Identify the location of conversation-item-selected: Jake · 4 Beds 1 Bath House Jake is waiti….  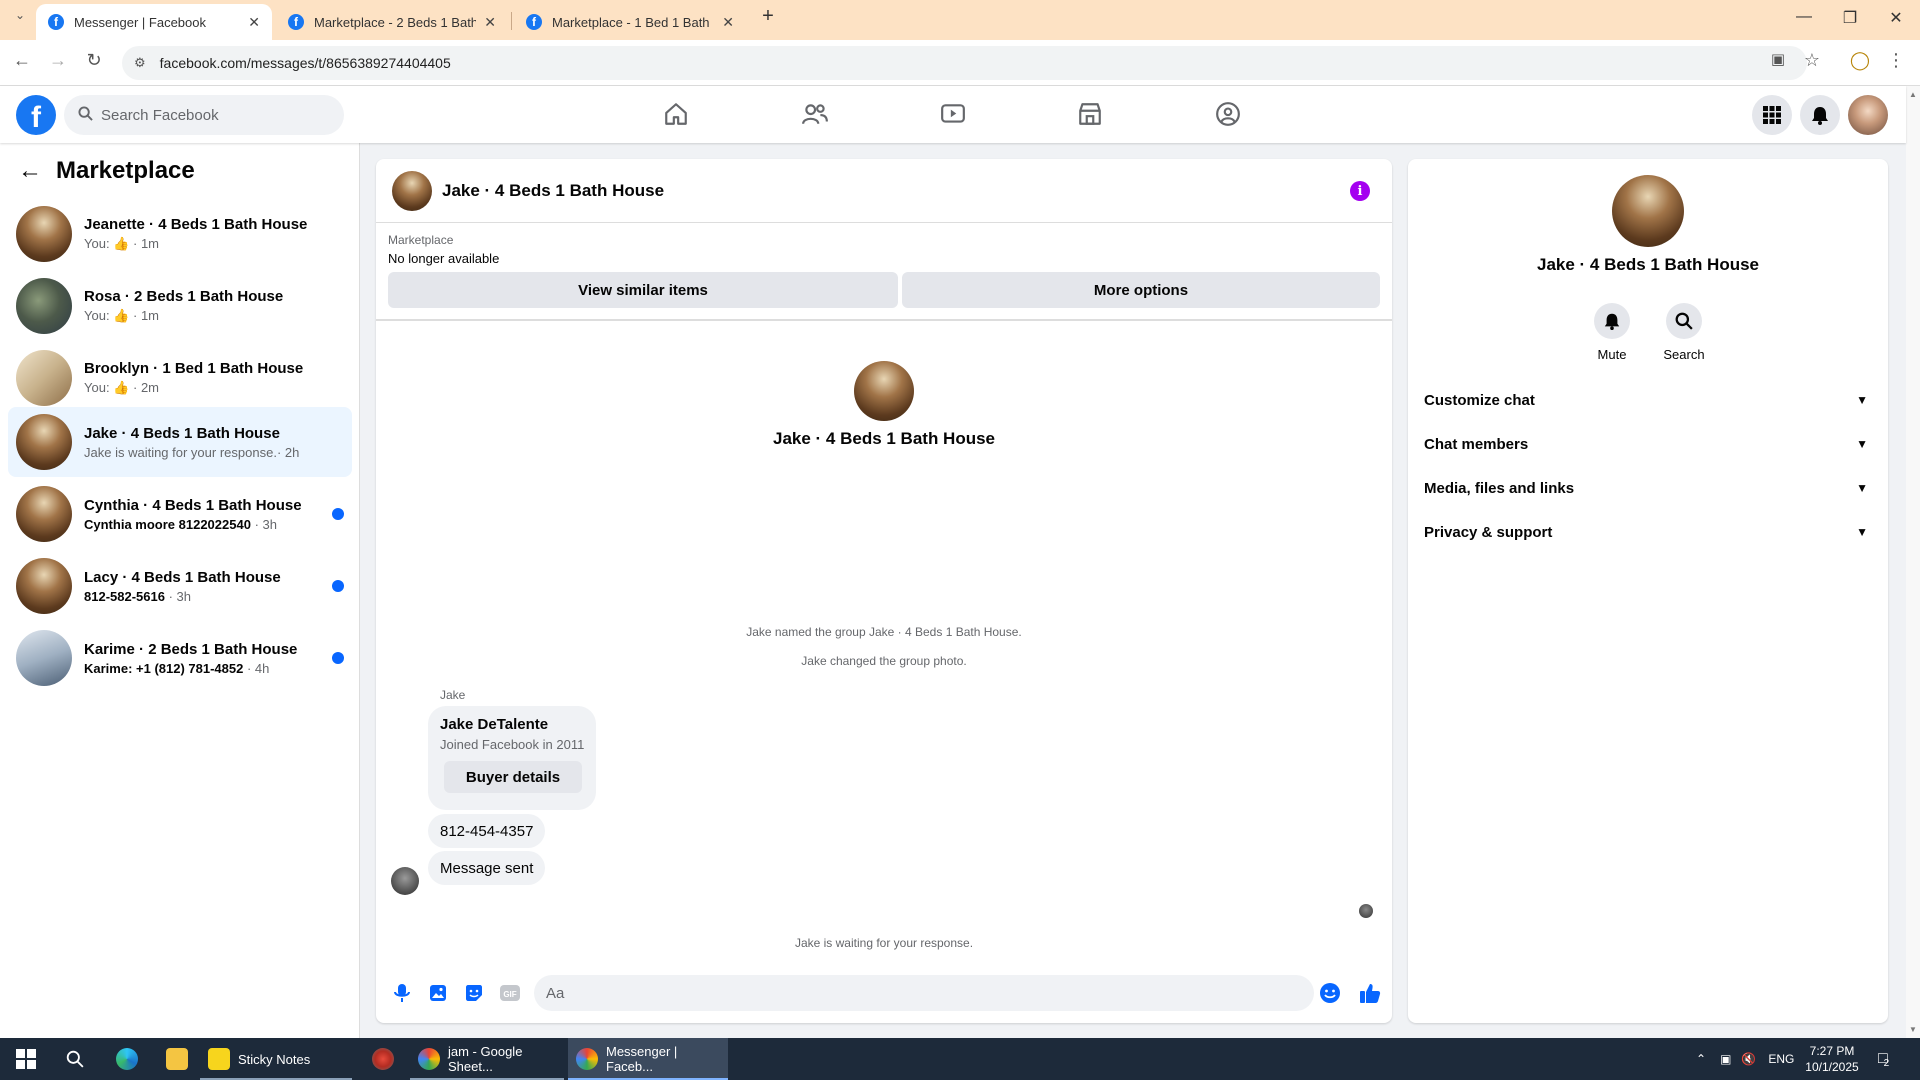
(180, 442).